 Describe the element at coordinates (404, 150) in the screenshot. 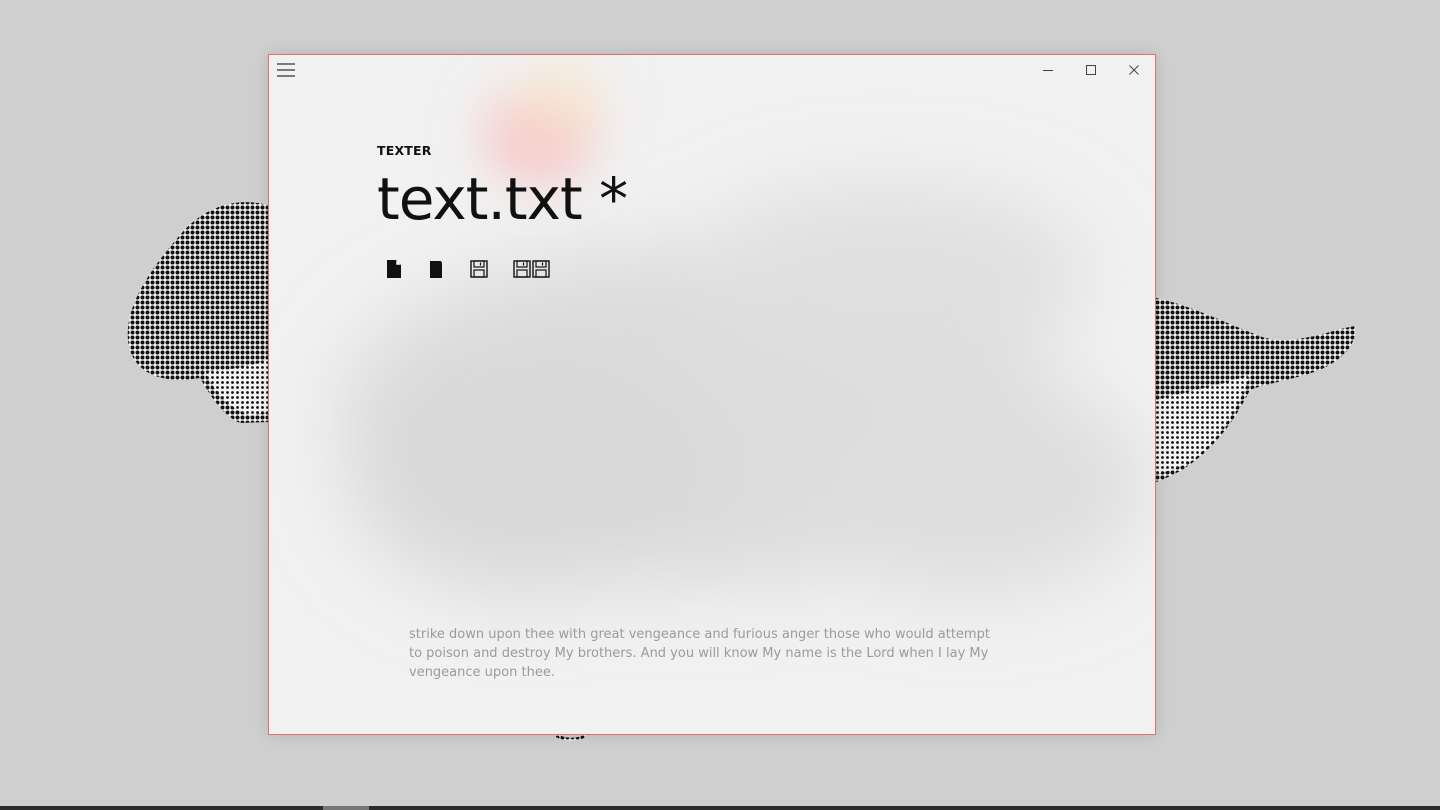

I see `app-label: TEXTER` at that location.